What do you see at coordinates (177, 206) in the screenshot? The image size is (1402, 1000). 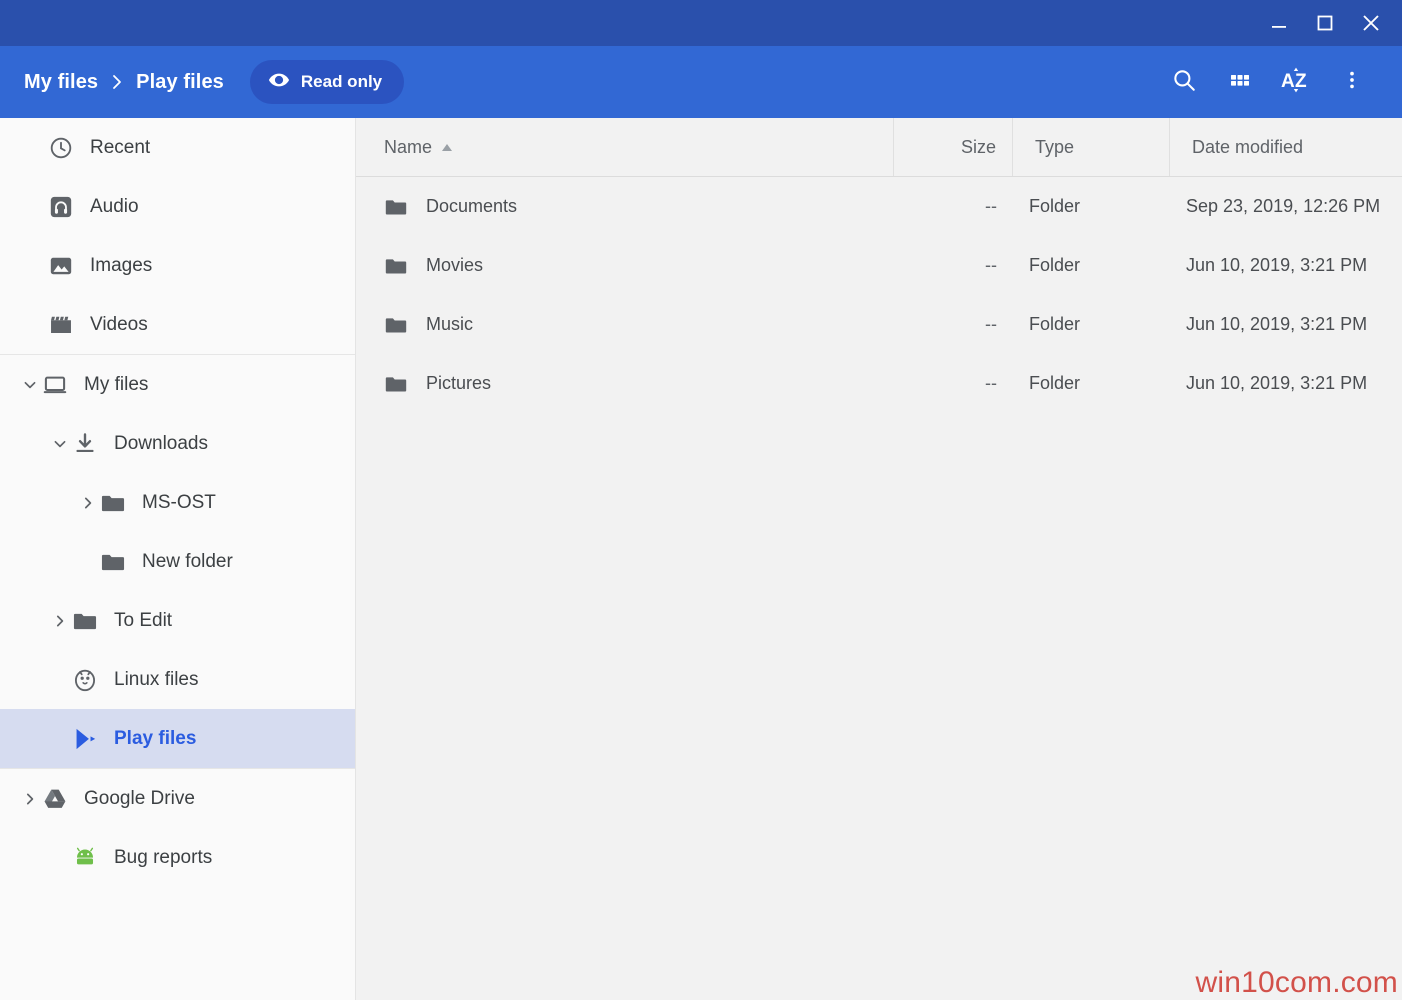 I see `sidebar-item-audio: Audio` at bounding box center [177, 206].